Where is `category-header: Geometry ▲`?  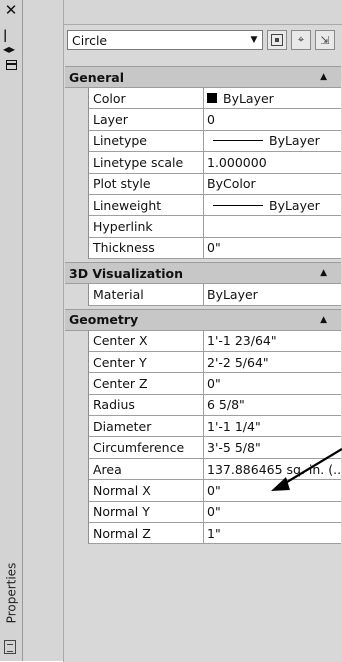 category-header: Geometry ▲ is located at coordinates (203, 319).